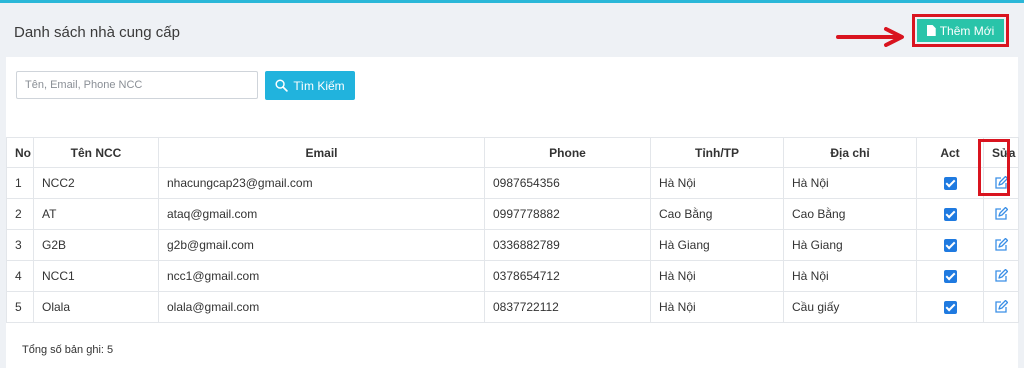 This screenshot has width=1024, height=368. I want to click on cell-phone: 0997778882, so click(567, 214).